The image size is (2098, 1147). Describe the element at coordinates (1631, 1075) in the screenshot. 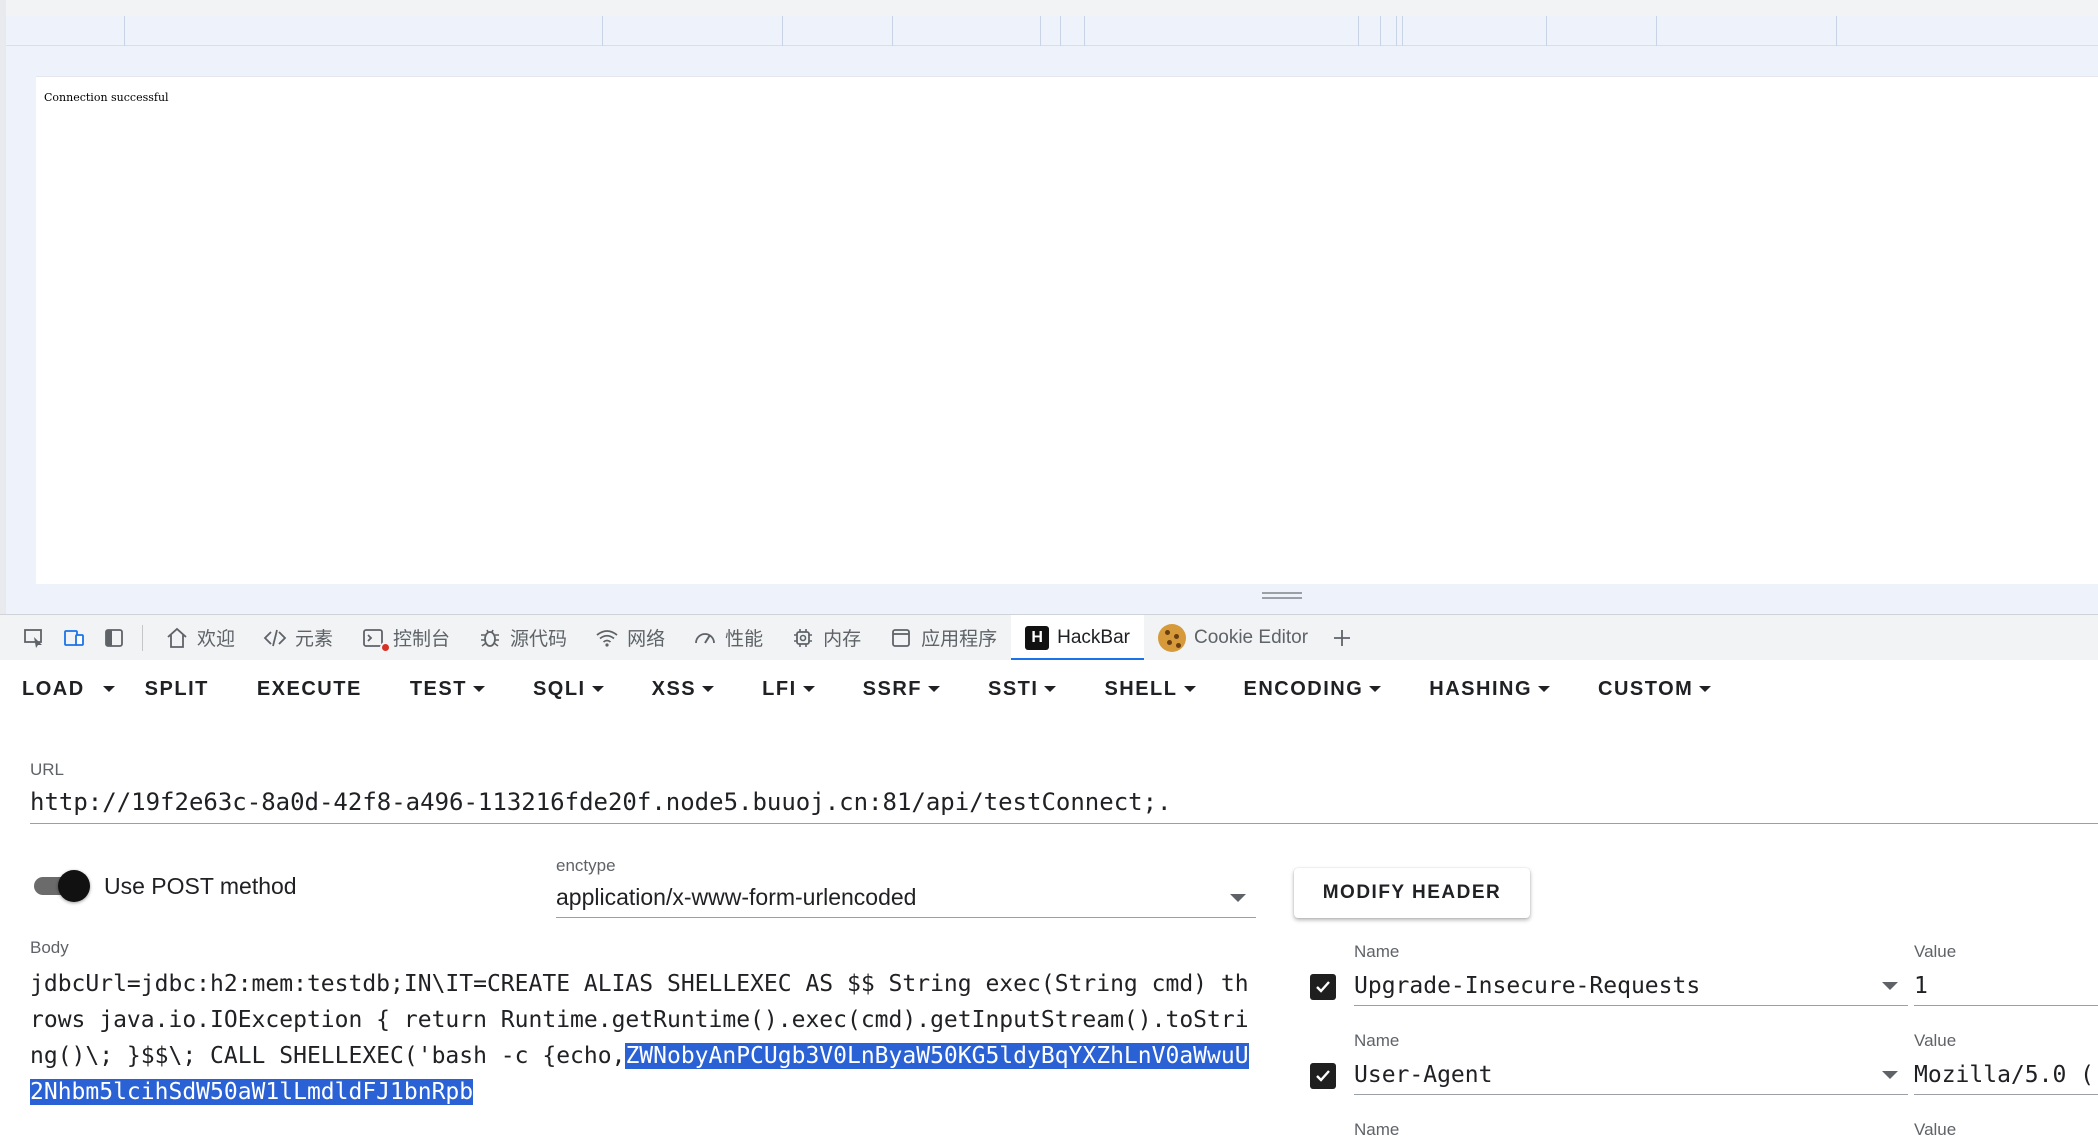

I see `header-name-input: User-Agent` at that location.